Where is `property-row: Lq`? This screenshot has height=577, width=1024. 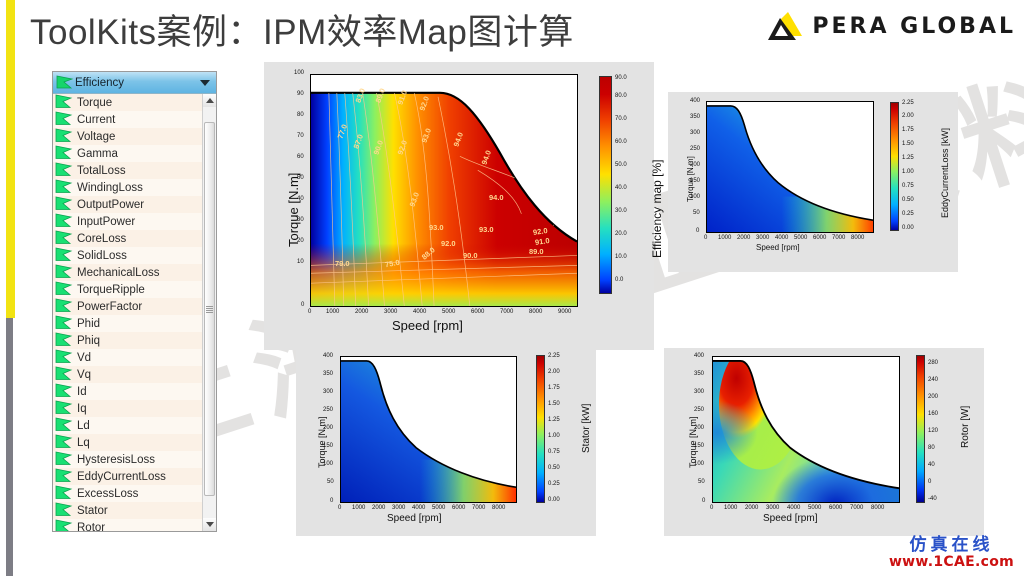
property-row: Lq is located at coordinates (128, 442).